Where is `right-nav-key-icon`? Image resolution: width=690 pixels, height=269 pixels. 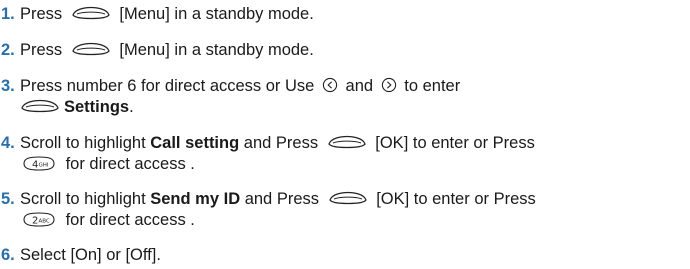 right-nav-key-icon is located at coordinates (389, 85).